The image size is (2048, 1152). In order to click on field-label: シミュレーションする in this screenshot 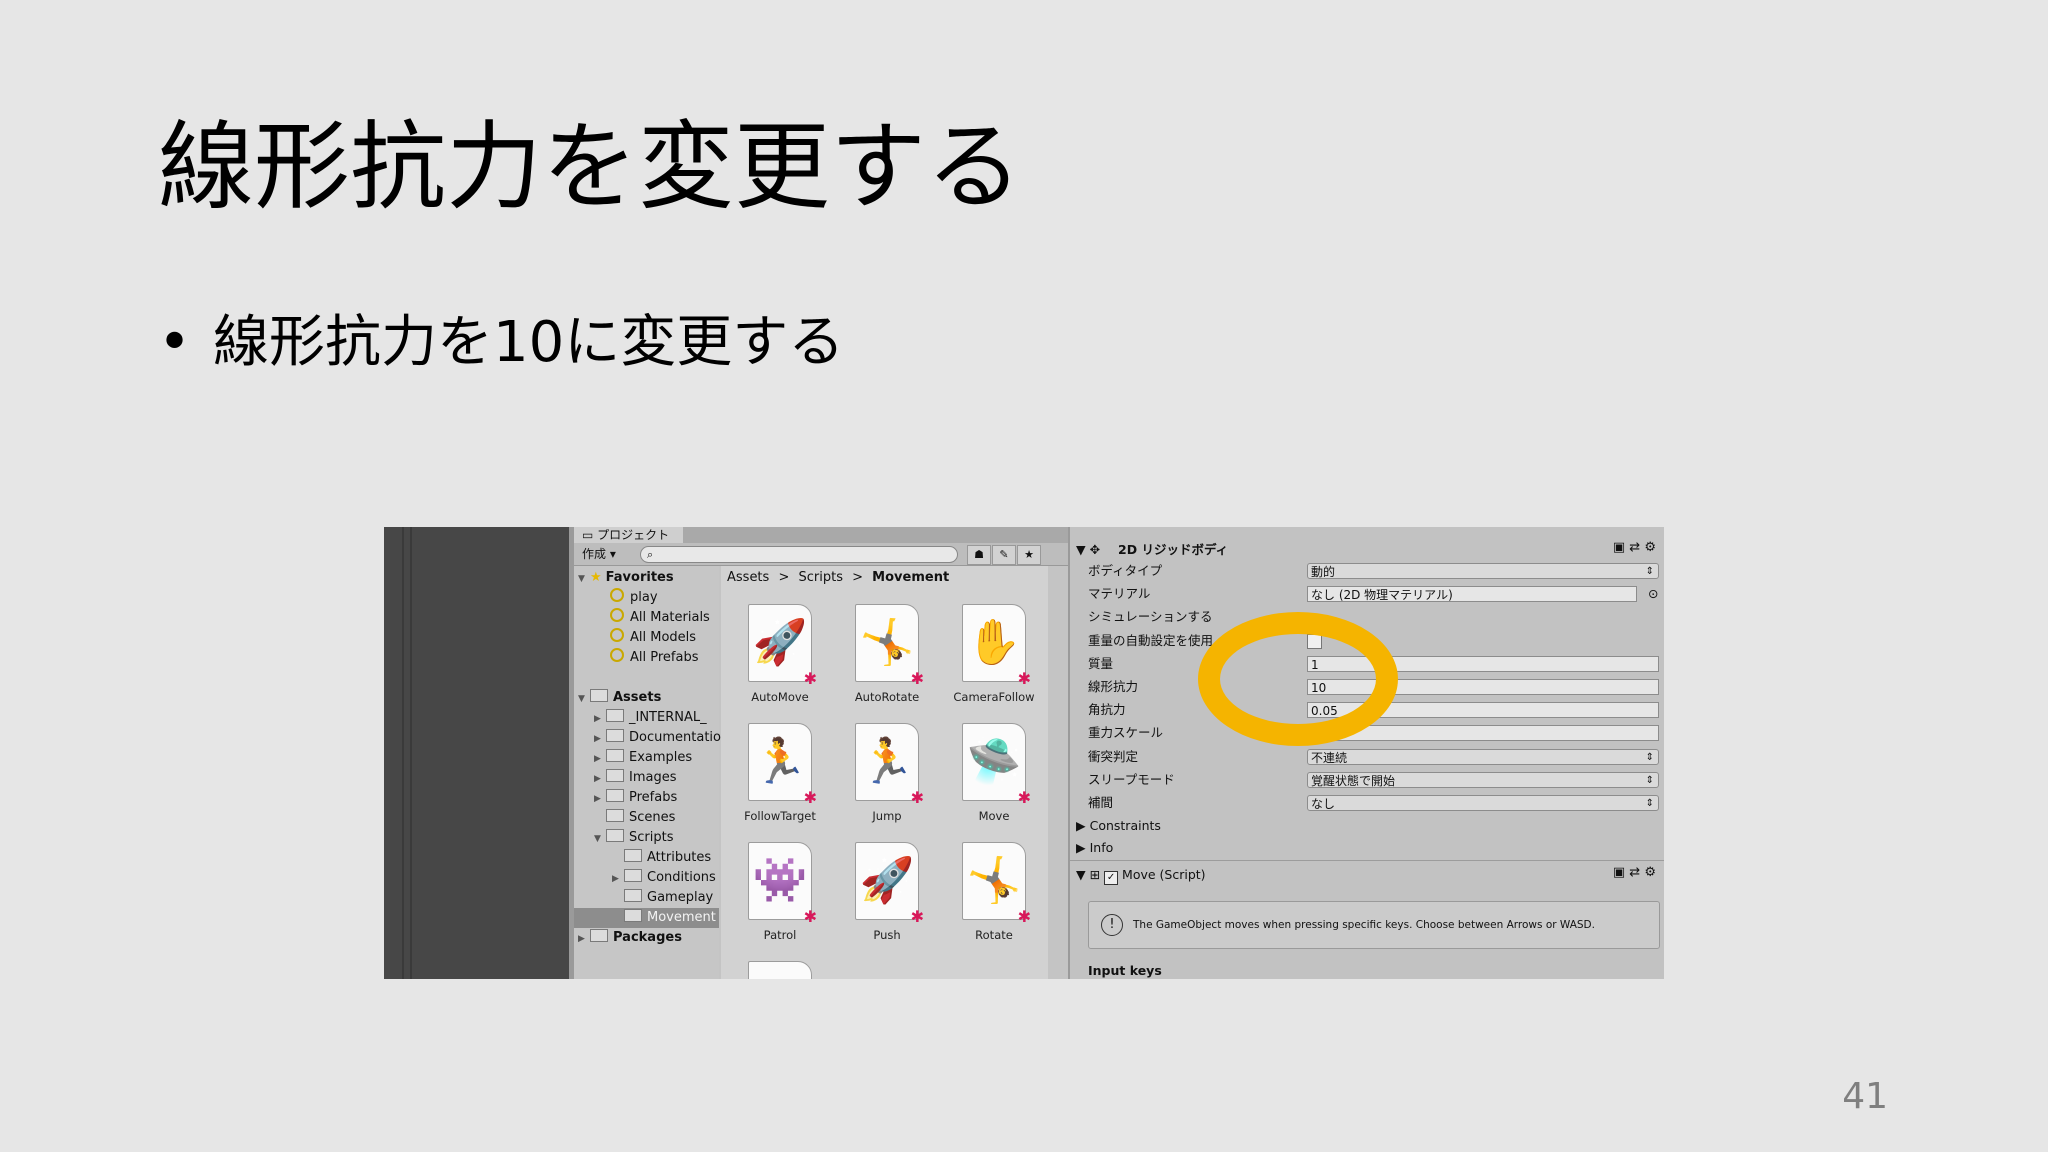, I will do `click(1150, 617)`.